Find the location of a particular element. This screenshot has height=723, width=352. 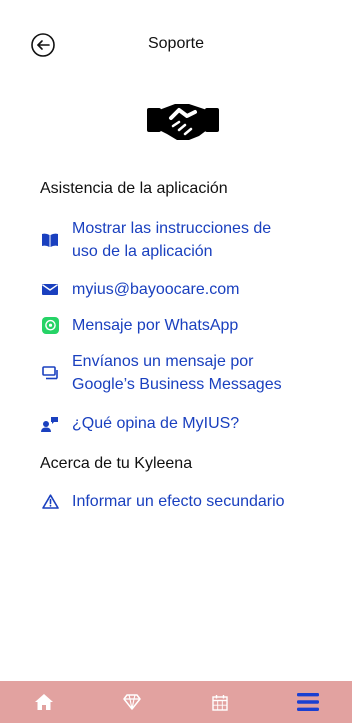

email-link-label: myius@bayoocare.com is located at coordinates (156, 289).